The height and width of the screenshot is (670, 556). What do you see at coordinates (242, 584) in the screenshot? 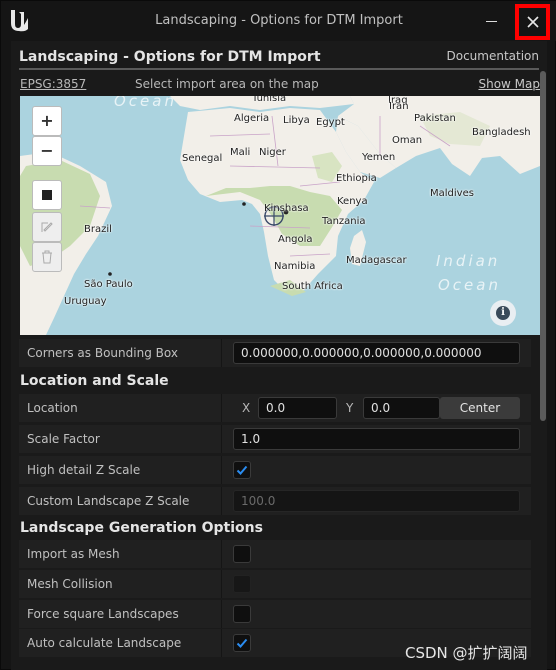
I see `mesh-collision-checkbox` at bounding box center [242, 584].